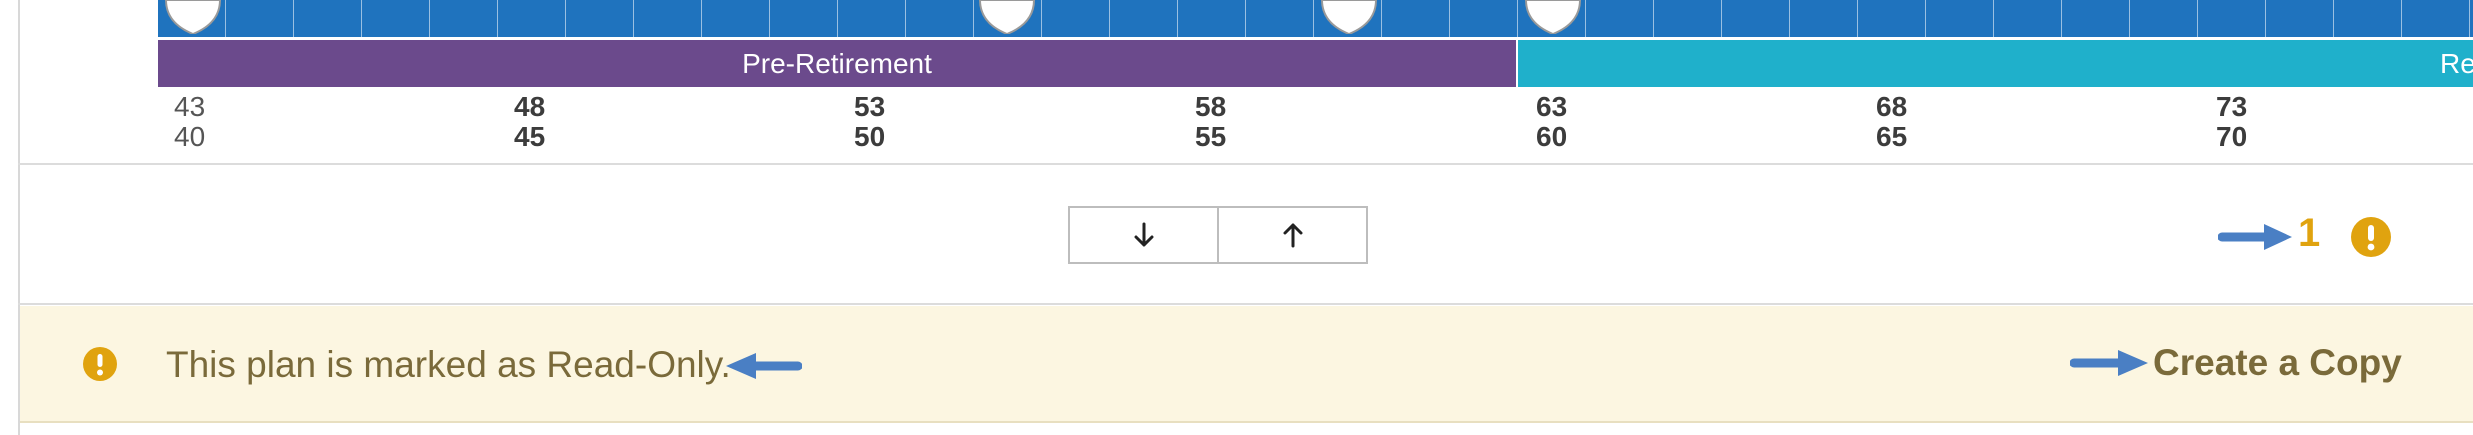  What do you see at coordinates (1552, 121) in the screenshot?
I see `age-label: 63 60` at bounding box center [1552, 121].